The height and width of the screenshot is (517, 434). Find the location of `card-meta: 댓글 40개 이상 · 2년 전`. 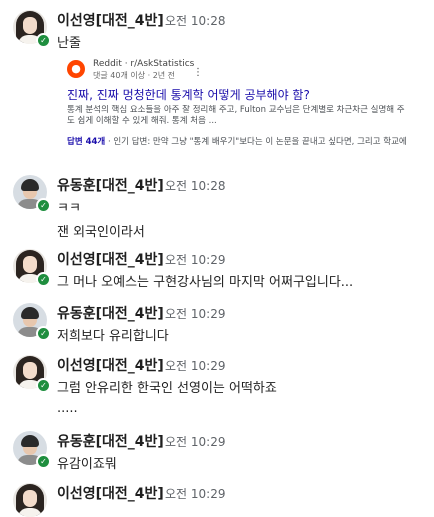

card-meta: 댓글 40개 이상 · 2년 전 is located at coordinates (134, 75).